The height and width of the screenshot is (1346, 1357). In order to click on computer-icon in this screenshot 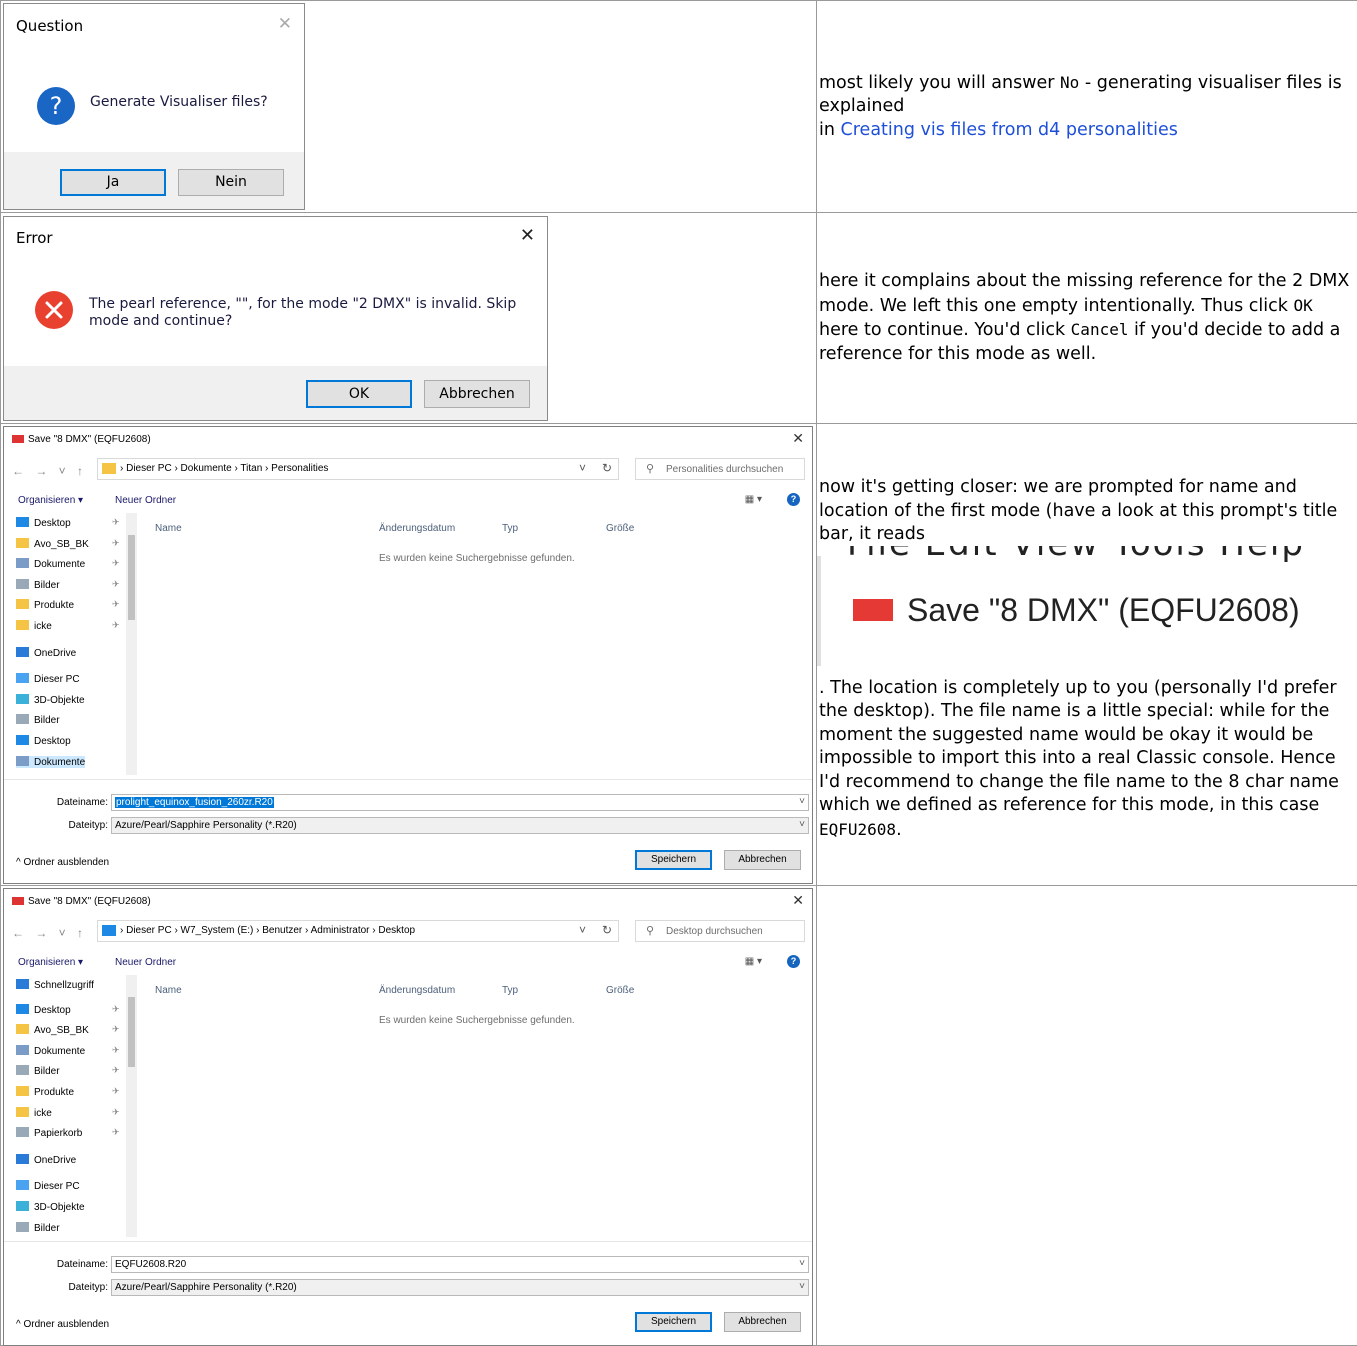, I will do `click(109, 930)`.